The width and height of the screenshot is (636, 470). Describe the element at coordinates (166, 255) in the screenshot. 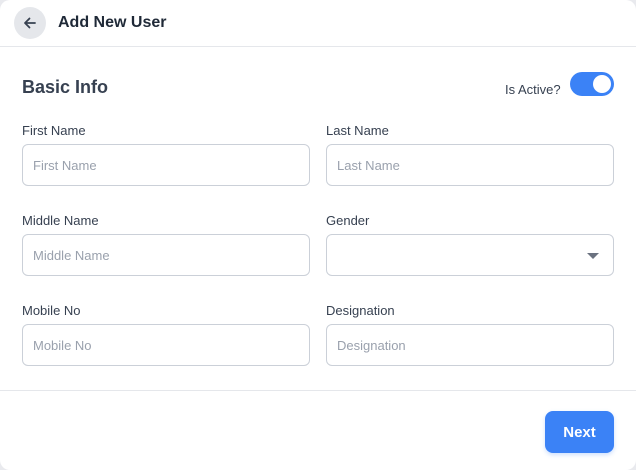

I see `middle-name-input` at that location.